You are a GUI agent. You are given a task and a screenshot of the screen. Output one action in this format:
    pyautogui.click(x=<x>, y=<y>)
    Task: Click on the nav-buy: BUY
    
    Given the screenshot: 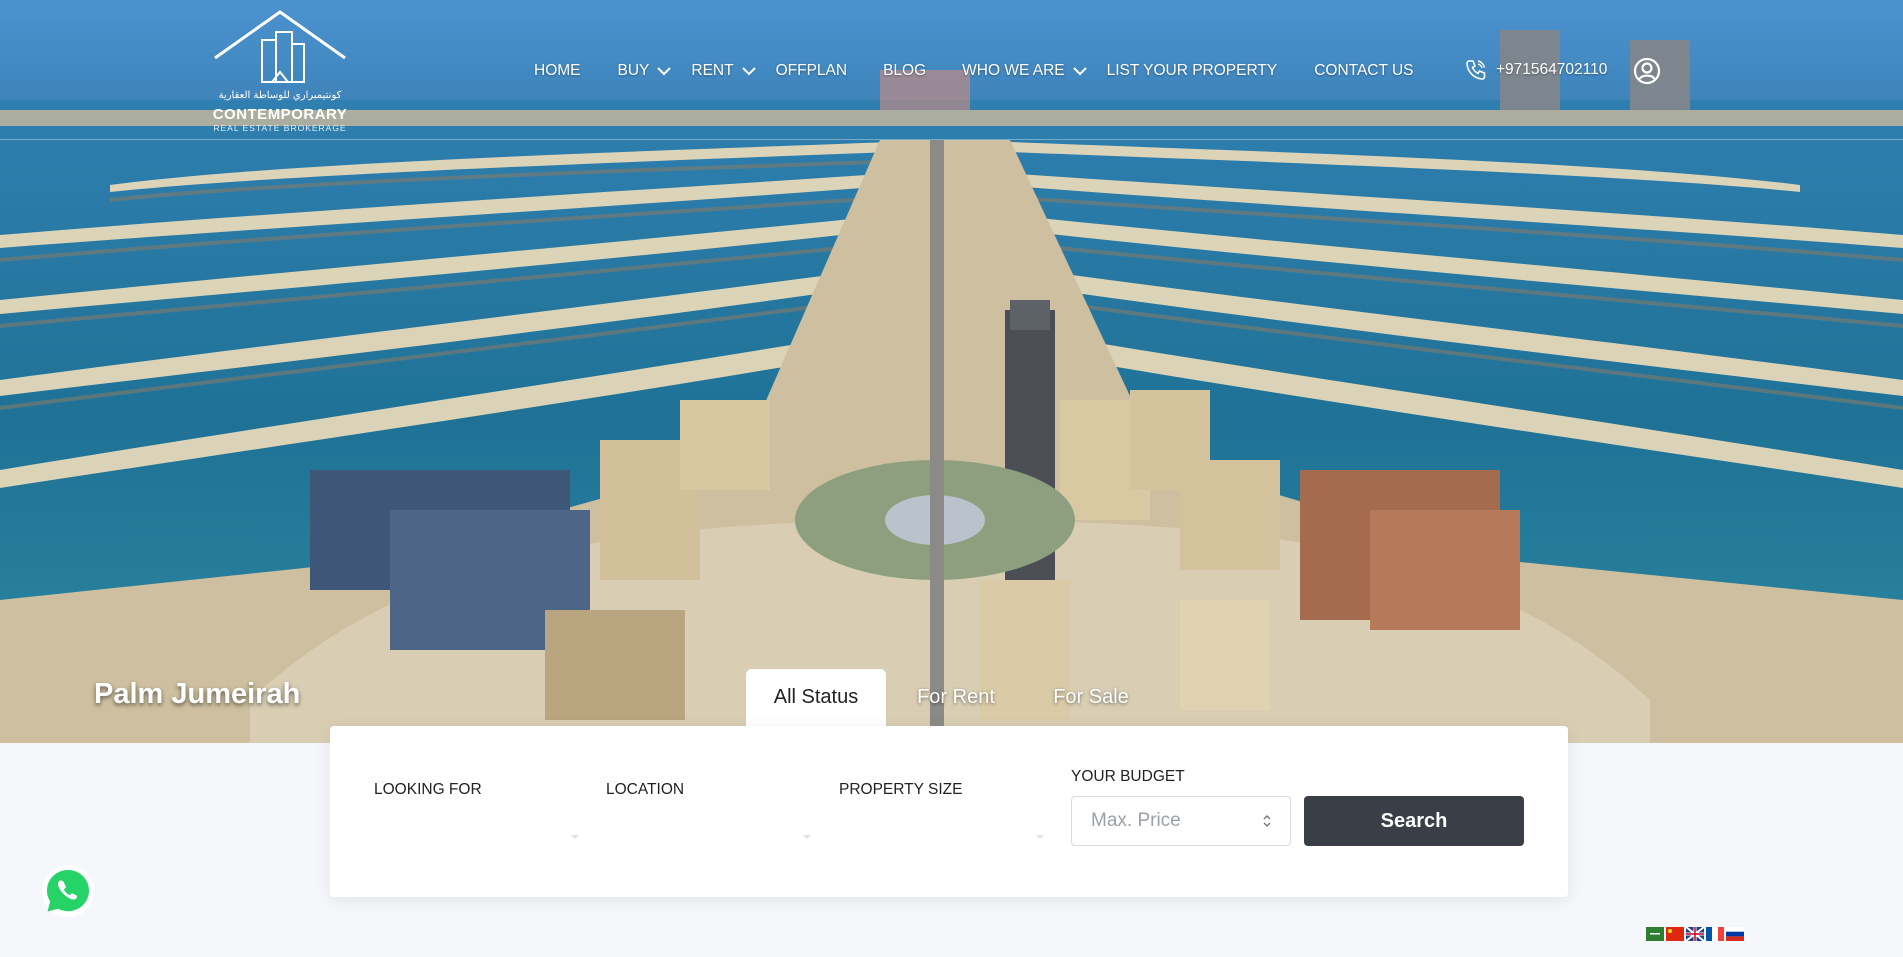 What is the action you would take?
    pyautogui.click(x=645, y=71)
    